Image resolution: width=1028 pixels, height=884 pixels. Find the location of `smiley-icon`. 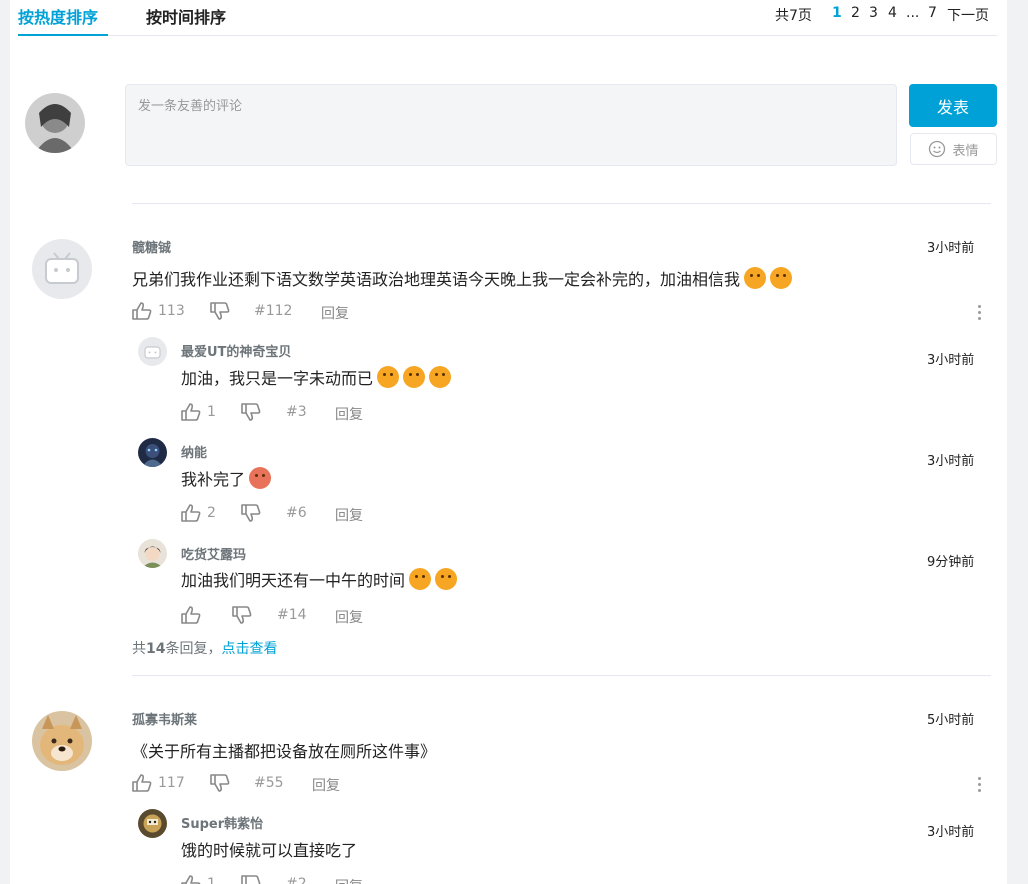

smiley-icon is located at coordinates (937, 149).